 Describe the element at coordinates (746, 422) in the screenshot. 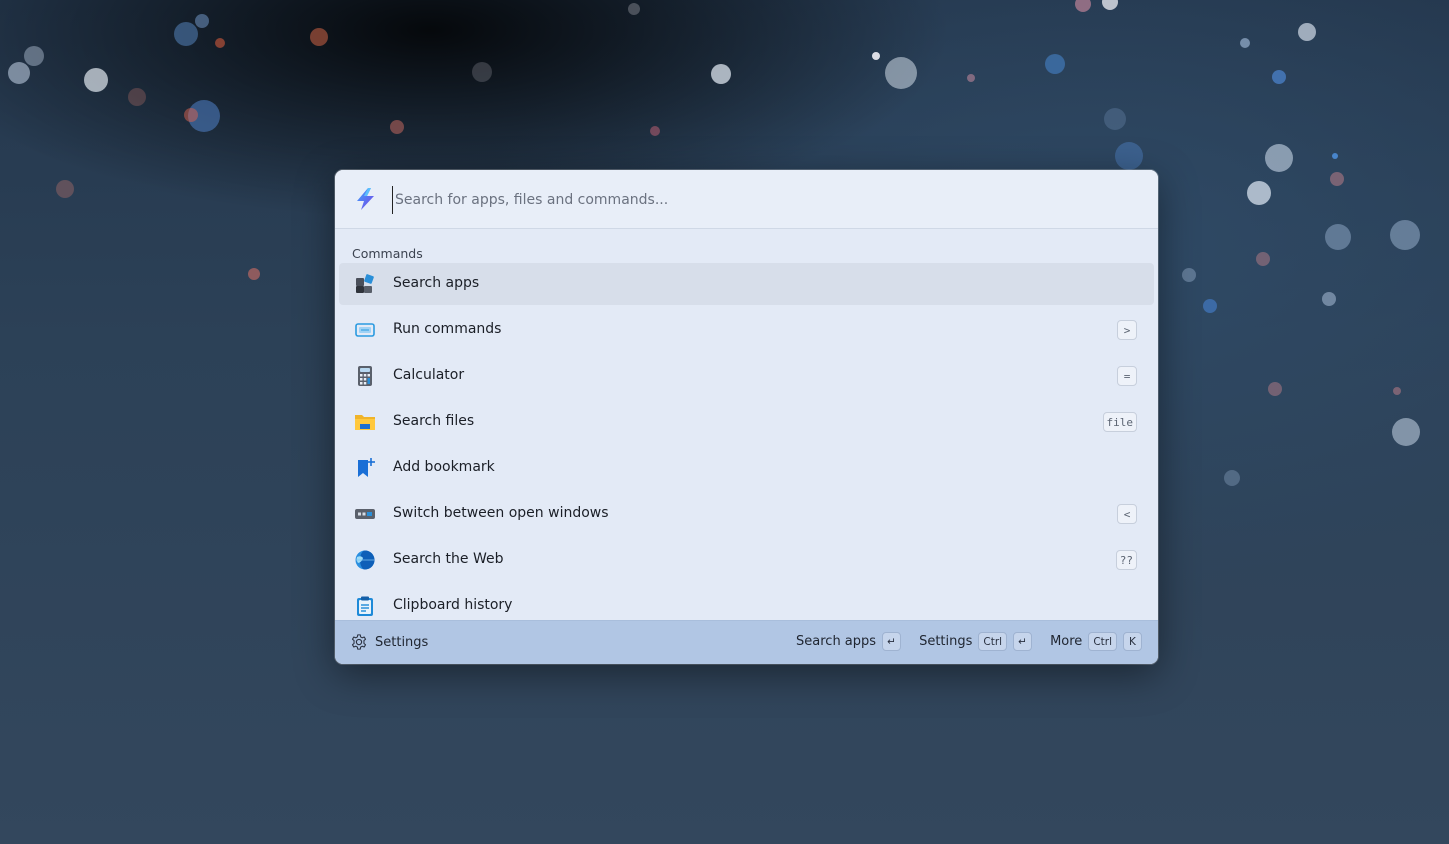

I see `list-item-search-files: Search files file` at that location.